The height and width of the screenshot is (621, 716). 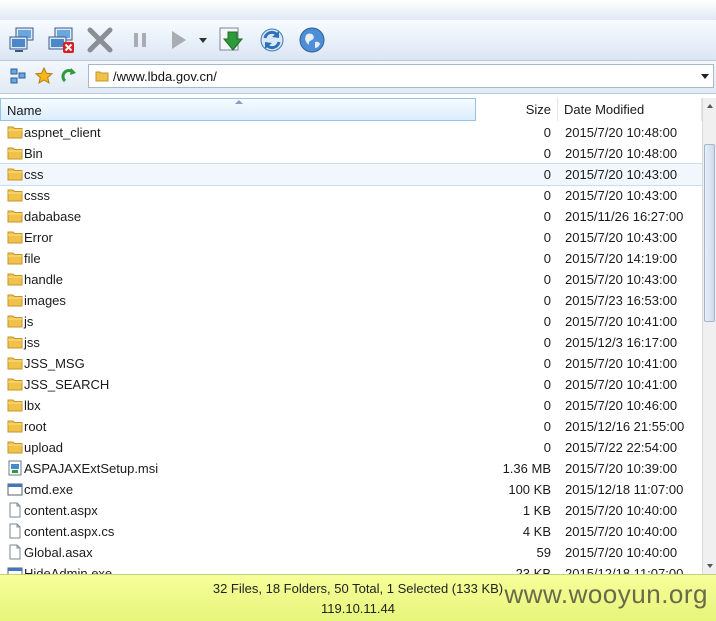 What do you see at coordinates (61, 510) in the screenshot?
I see `file-name: content.aspx` at bounding box center [61, 510].